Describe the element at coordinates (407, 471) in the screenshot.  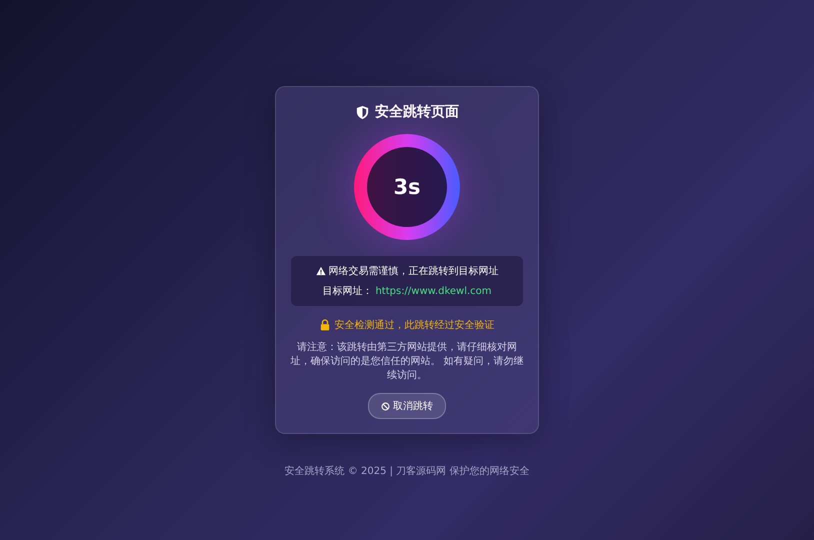
I see `footer-text: 安全跳转系统 © 2025 | 刀客源码网 保护您的网络安全` at that location.